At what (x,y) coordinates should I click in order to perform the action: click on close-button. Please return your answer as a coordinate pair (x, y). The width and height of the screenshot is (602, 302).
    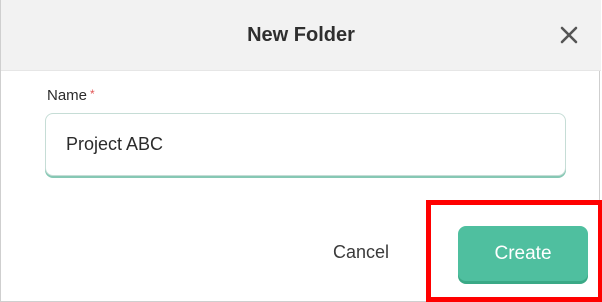
    Looking at the image, I should click on (569, 35).